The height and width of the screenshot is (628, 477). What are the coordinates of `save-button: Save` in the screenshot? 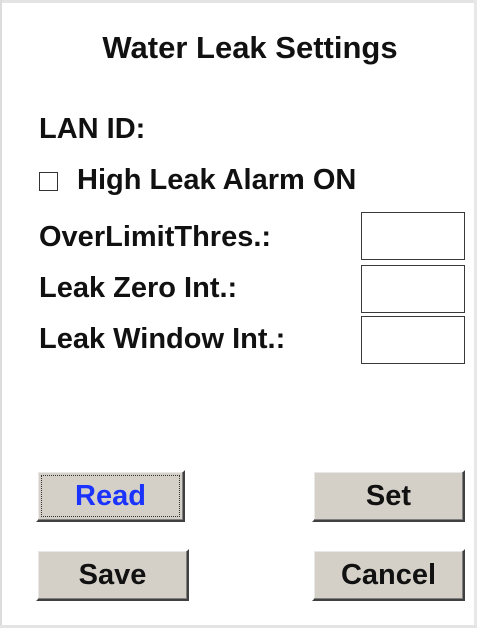 It's located at (112, 575).